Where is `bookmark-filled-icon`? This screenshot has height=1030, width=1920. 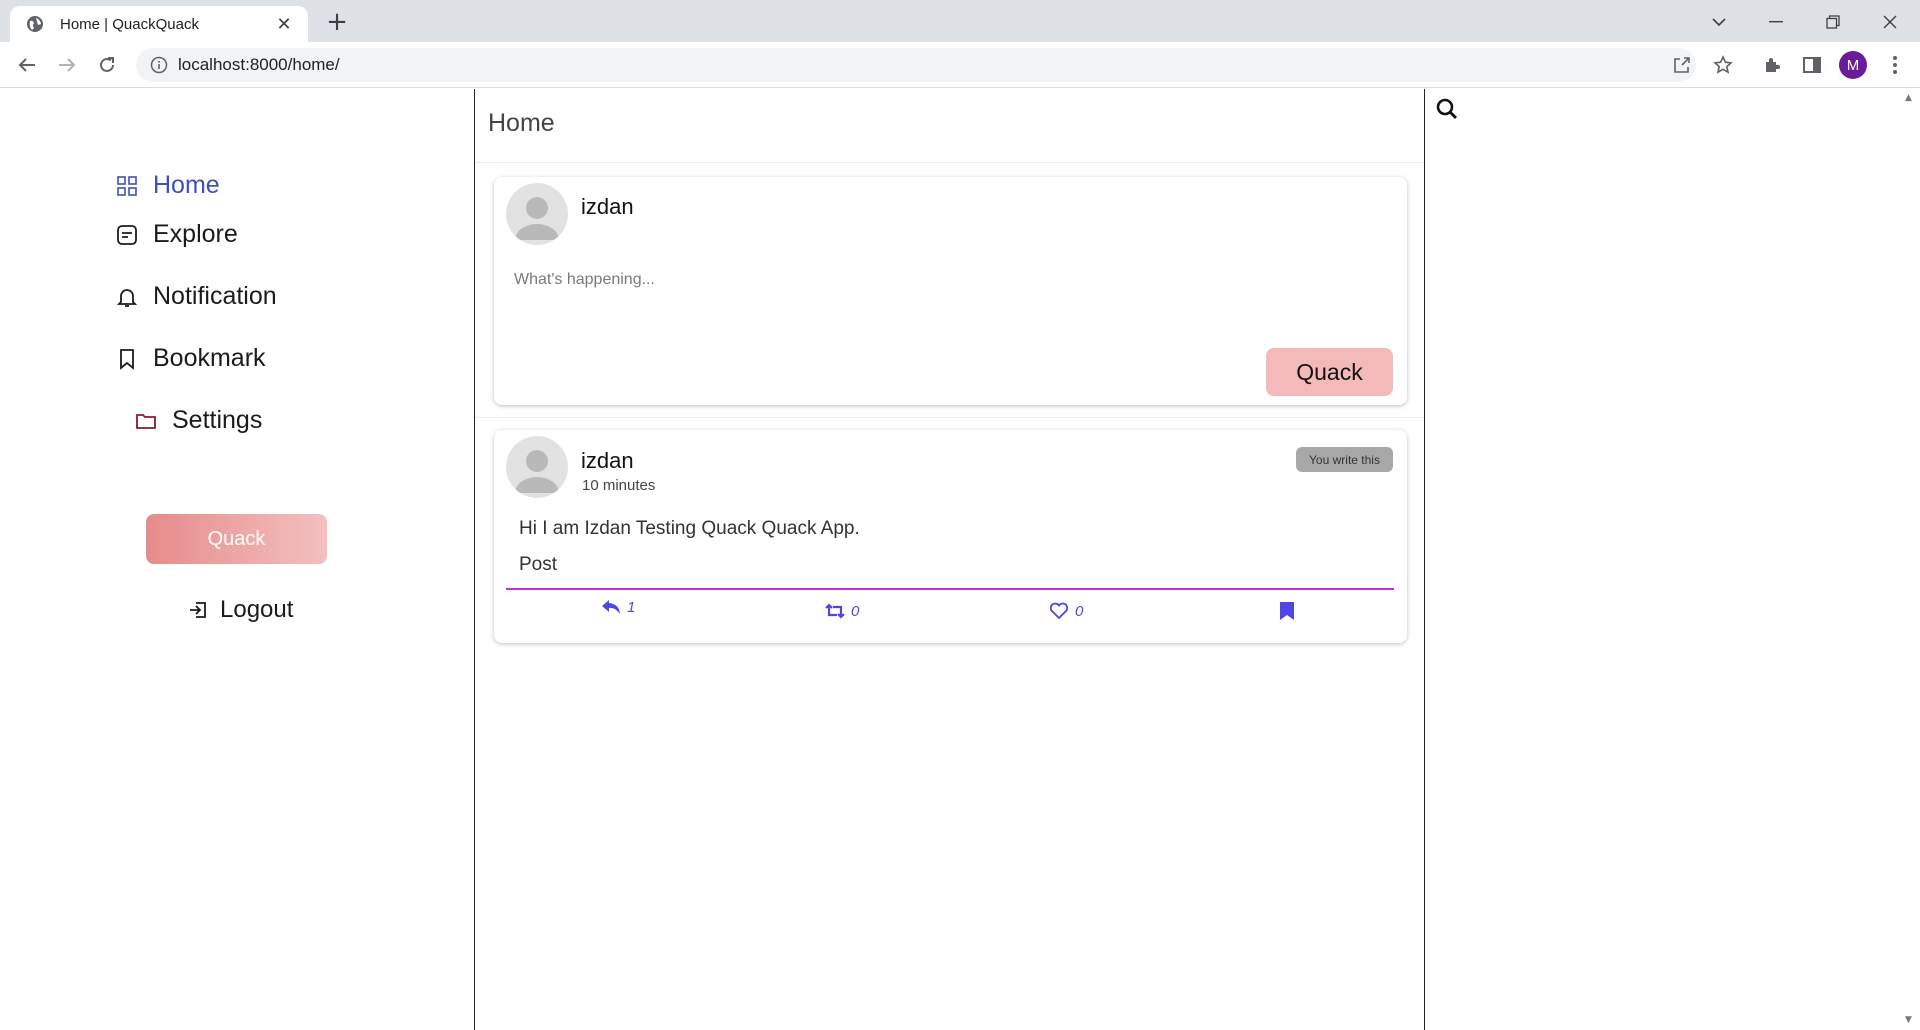
bookmark-filled-icon is located at coordinates (1287, 611).